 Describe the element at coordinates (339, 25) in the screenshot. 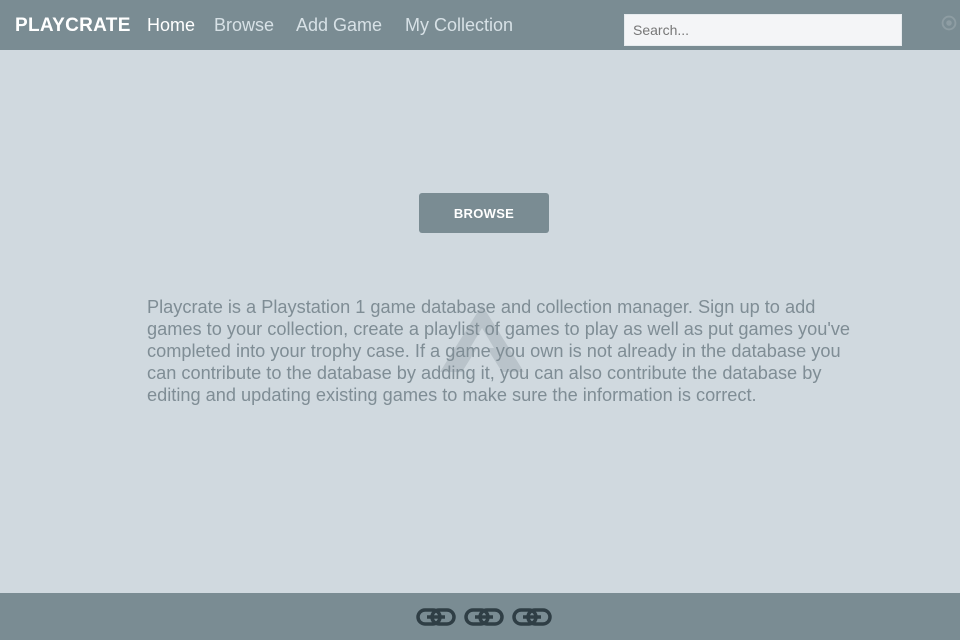

I see `nav-item-add-game: Add Game` at that location.